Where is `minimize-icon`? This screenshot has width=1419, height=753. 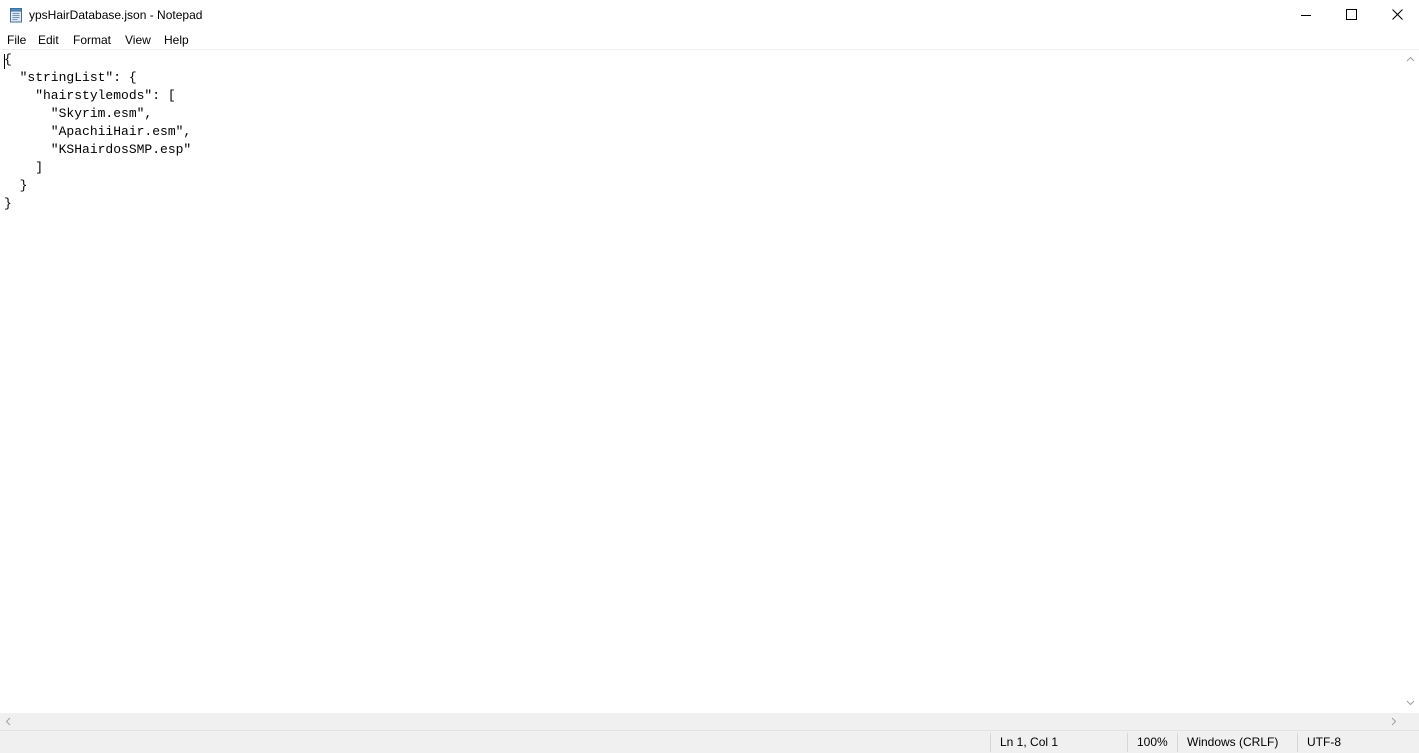 minimize-icon is located at coordinates (1306, 15).